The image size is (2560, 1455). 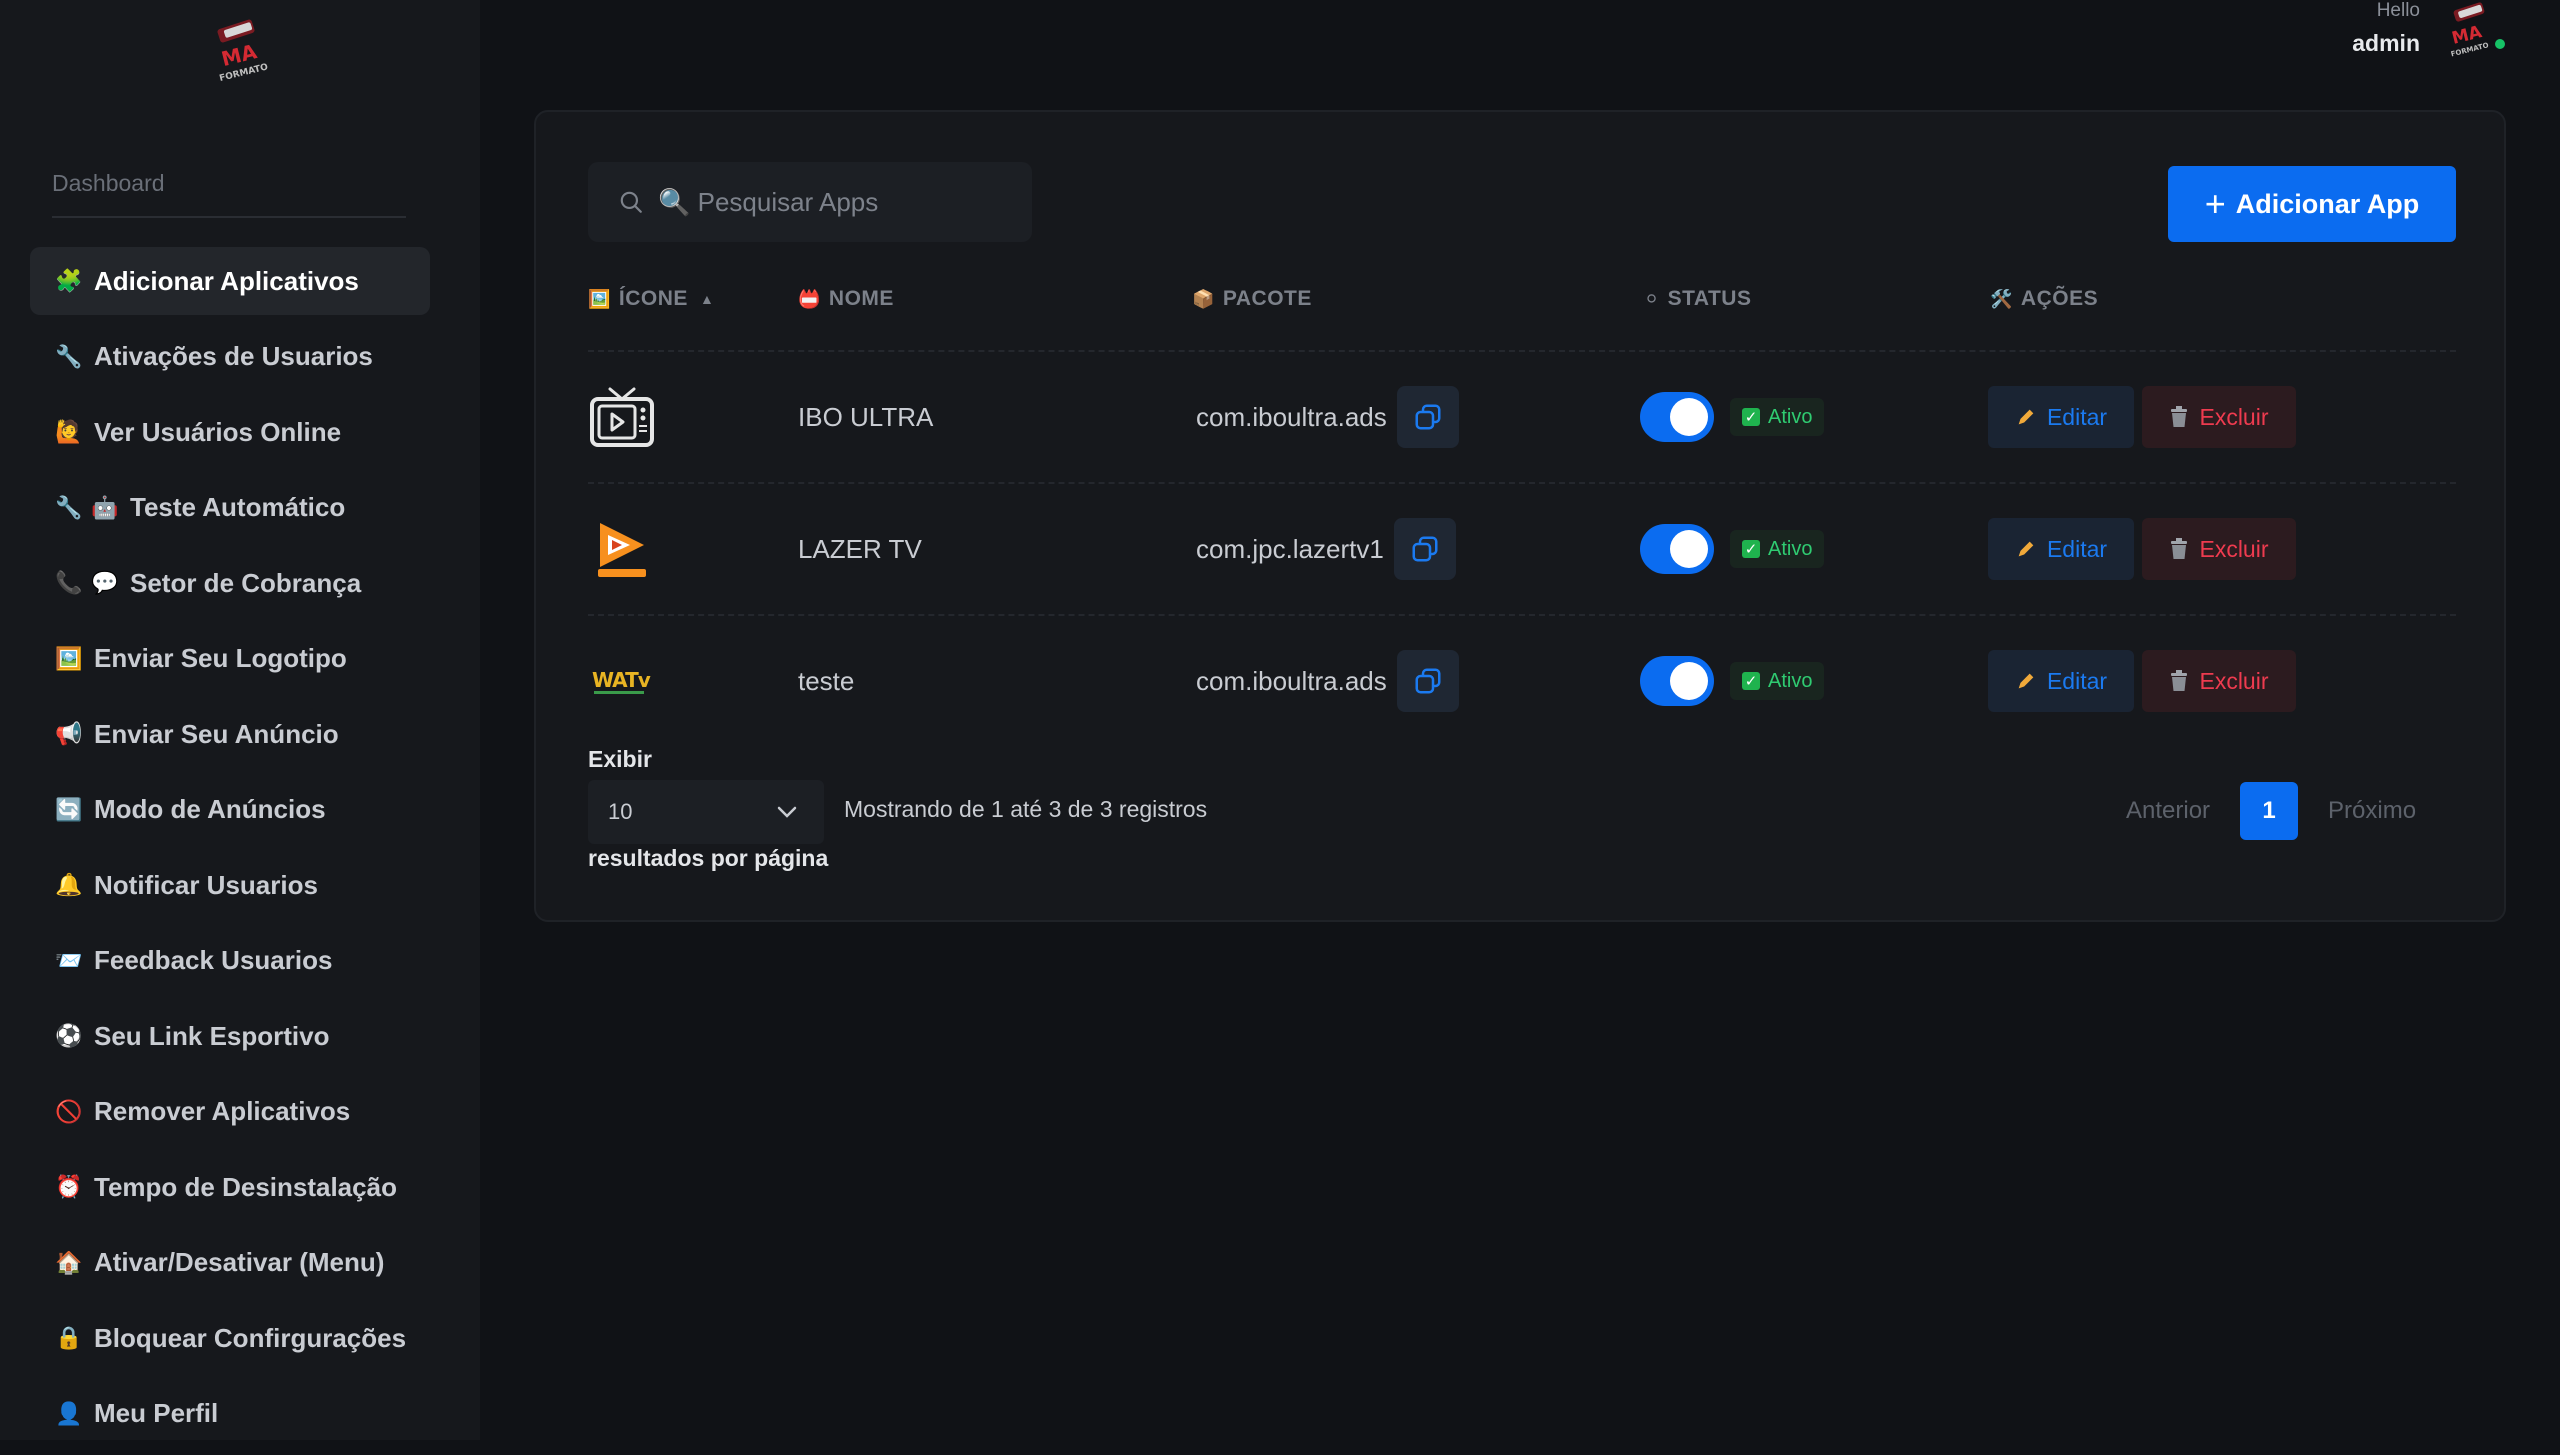 I want to click on app-name: teste, so click(x=826, y=680).